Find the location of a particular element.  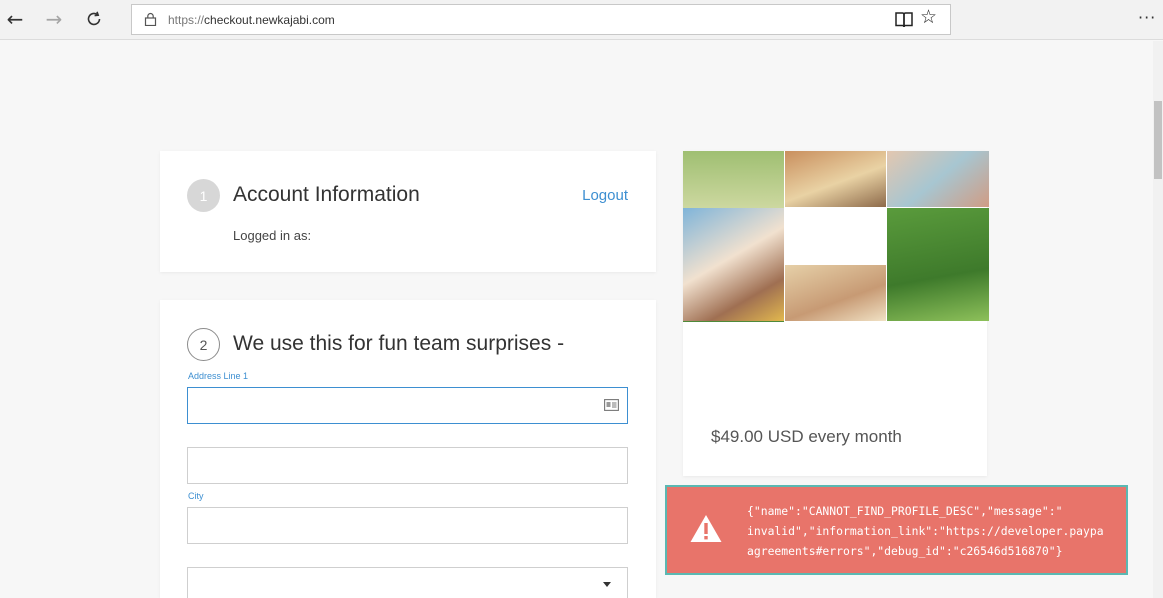

refresh-icon is located at coordinates (94, 19).